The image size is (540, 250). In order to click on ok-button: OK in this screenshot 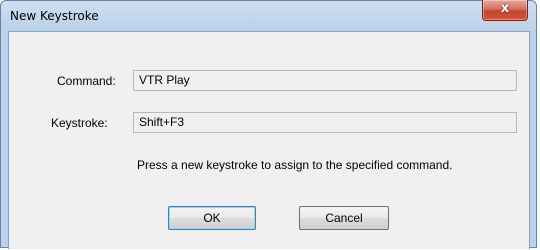, I will do `click(212, 218)`.